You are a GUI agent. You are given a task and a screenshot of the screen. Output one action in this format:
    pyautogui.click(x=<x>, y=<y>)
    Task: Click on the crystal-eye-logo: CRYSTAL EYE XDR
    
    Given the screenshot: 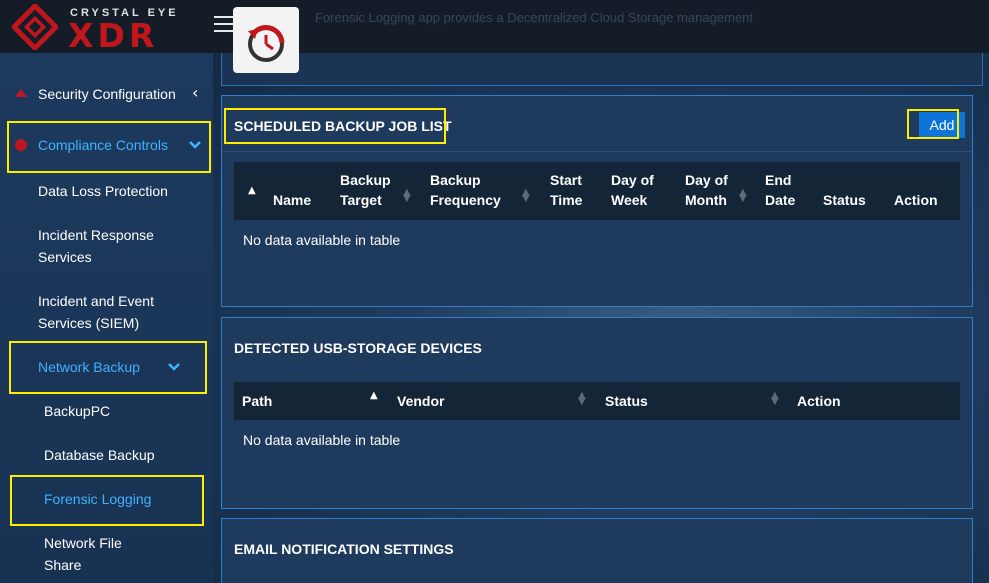 What is the action you would take?
    pyautogui.click(x=98, y=28)
    